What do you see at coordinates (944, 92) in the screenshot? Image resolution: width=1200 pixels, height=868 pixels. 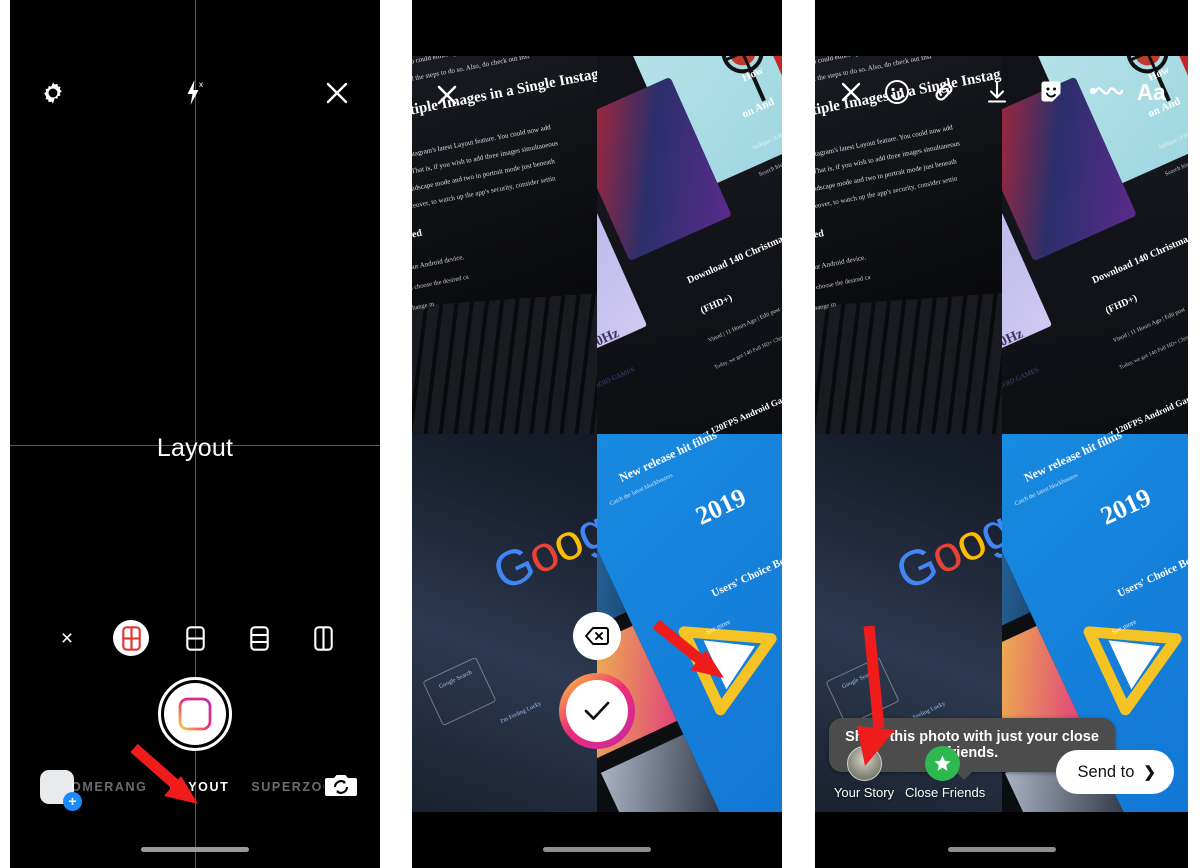 I see `link-icon` at bounding box center [944, 92].